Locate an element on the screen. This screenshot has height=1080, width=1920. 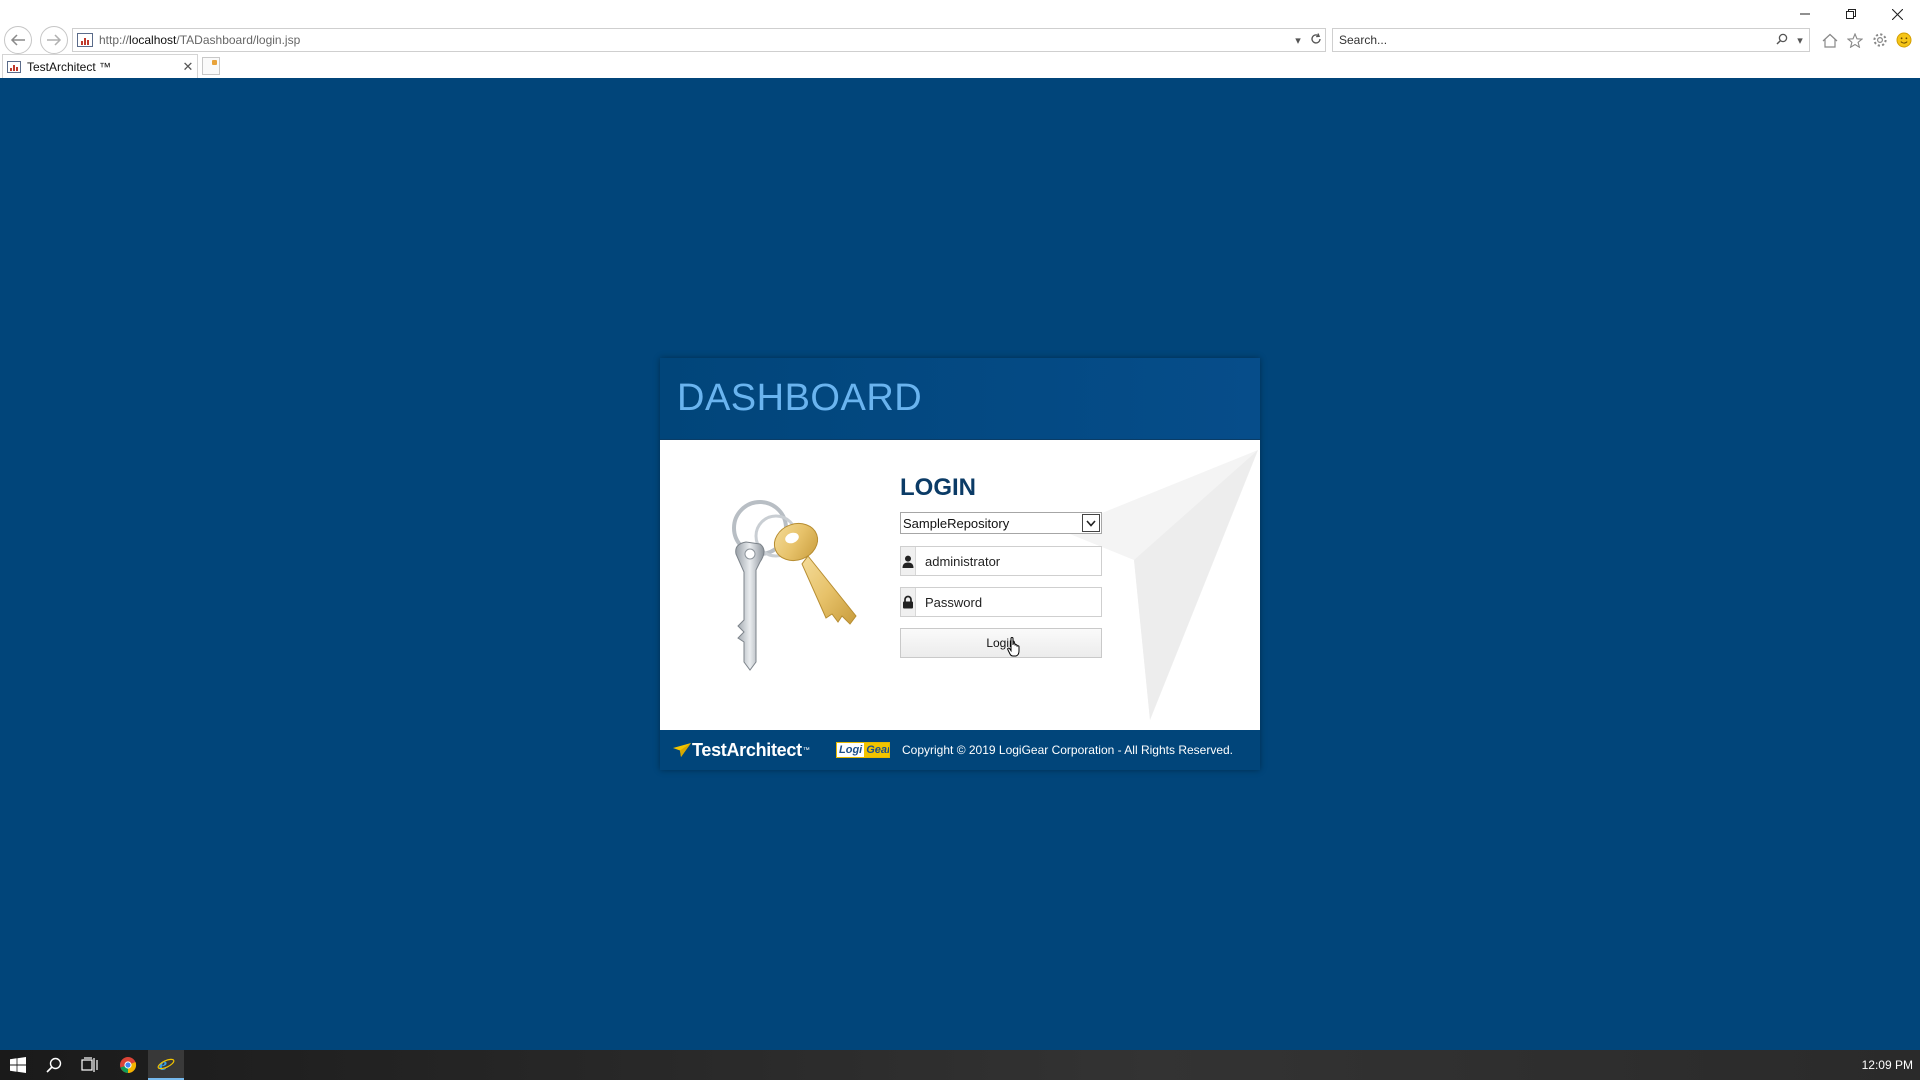
task-view-button is located at coordinates (90, 1065).